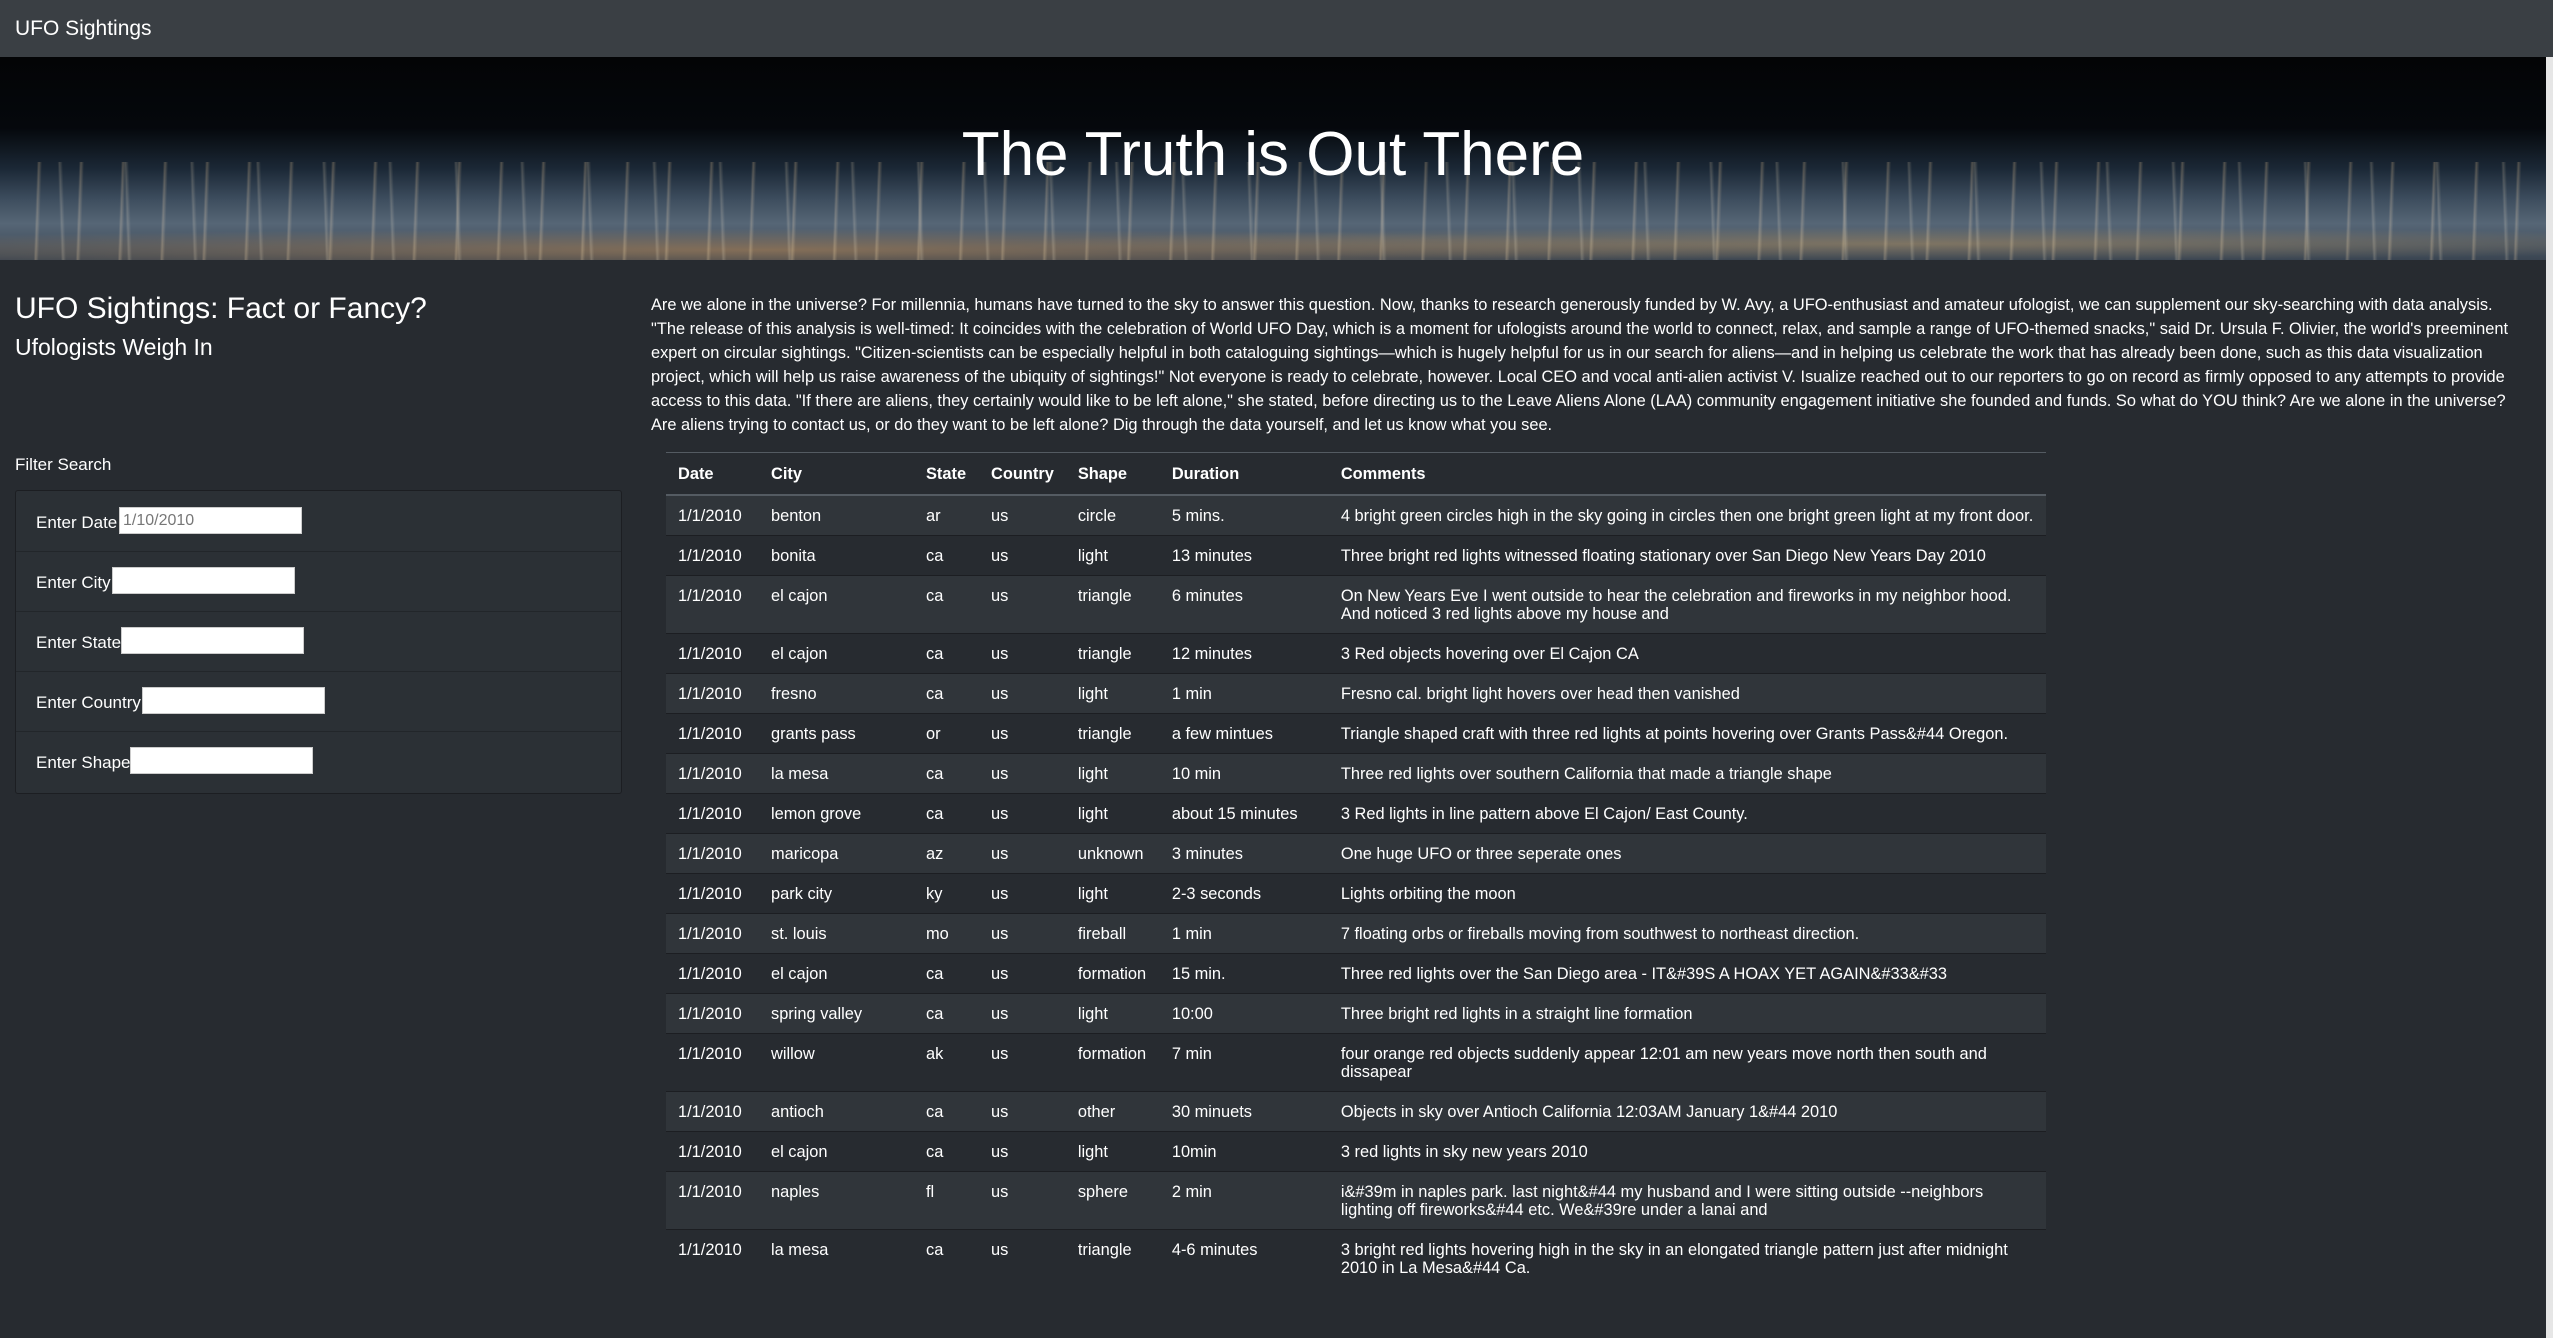 This screenshot has height=1338, width=2553. Describe the element at coordinates (203, 580) in the screenshot. I see `city-filter-input` at that location.